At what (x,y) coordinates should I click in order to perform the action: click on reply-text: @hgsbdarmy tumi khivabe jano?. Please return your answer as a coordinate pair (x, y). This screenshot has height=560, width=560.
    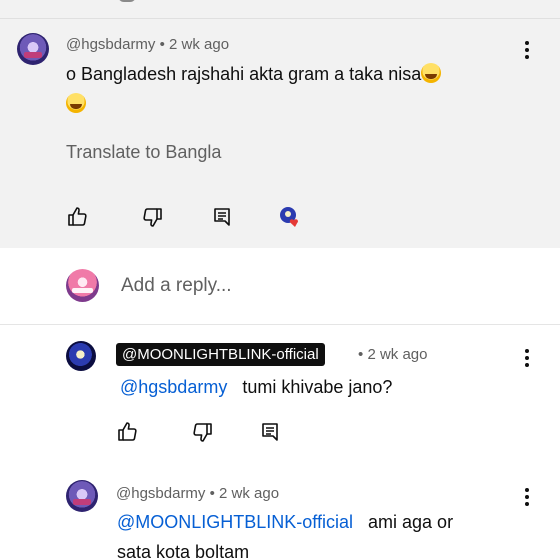
    Looking at the image, I should click on (256, 387).